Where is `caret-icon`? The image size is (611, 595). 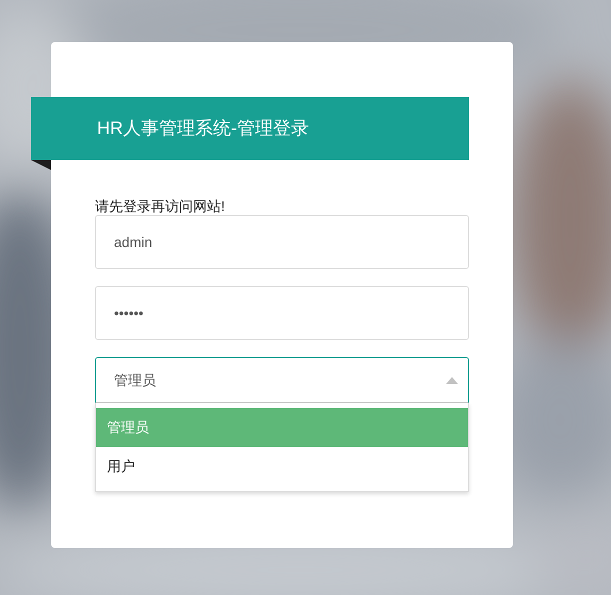 caret-icon is located at coordinates (452, 380).